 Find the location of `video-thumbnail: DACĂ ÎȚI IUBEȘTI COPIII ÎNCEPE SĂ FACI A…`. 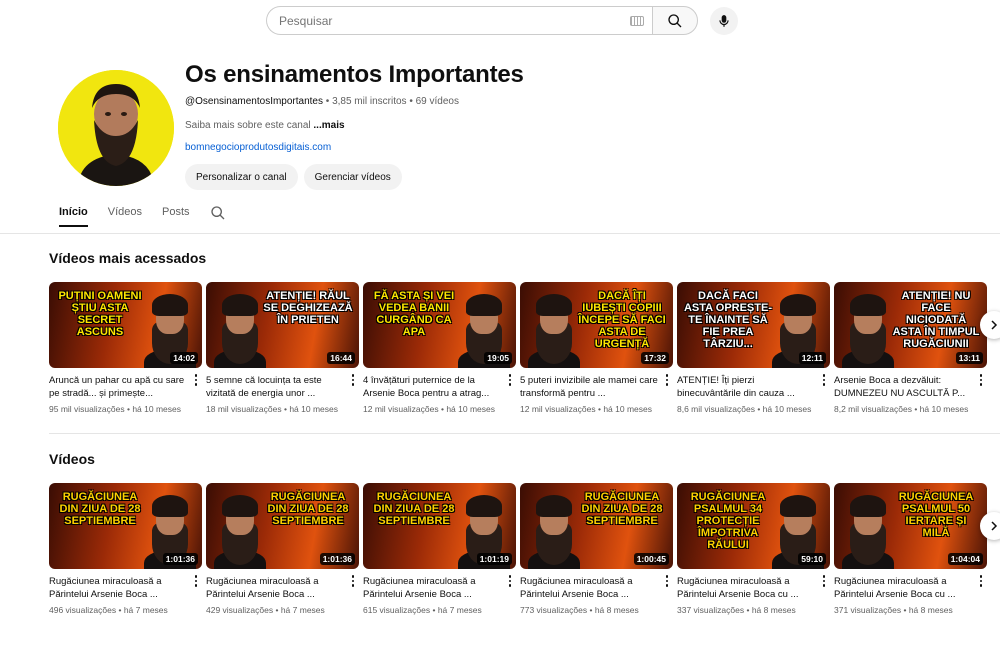

video-thumbnail: DACĂ ÎȚI IUBEȘTI COPIII ÎNCEPE SĂ FACI A… is located at coordinates (596, 325).